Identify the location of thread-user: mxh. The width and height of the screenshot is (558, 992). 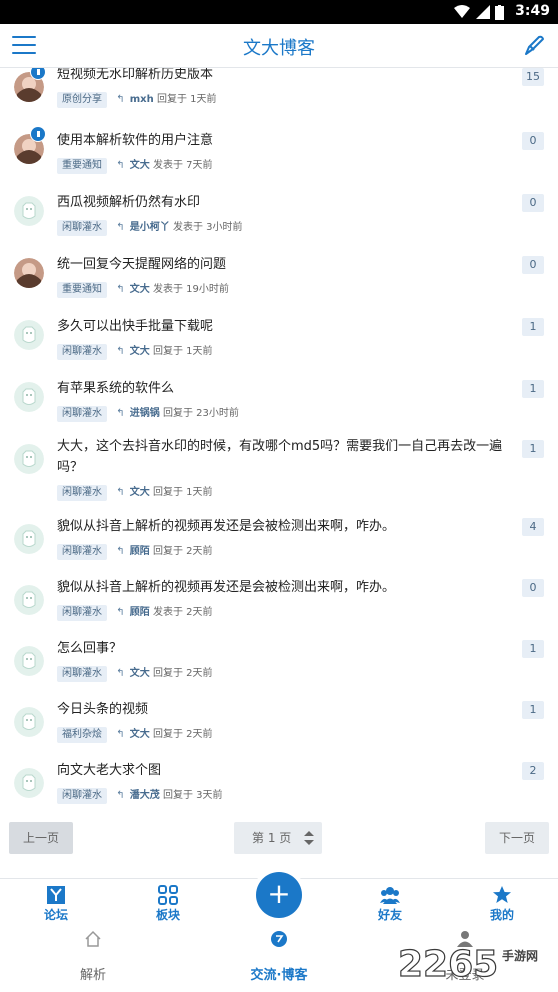
(142, 99).